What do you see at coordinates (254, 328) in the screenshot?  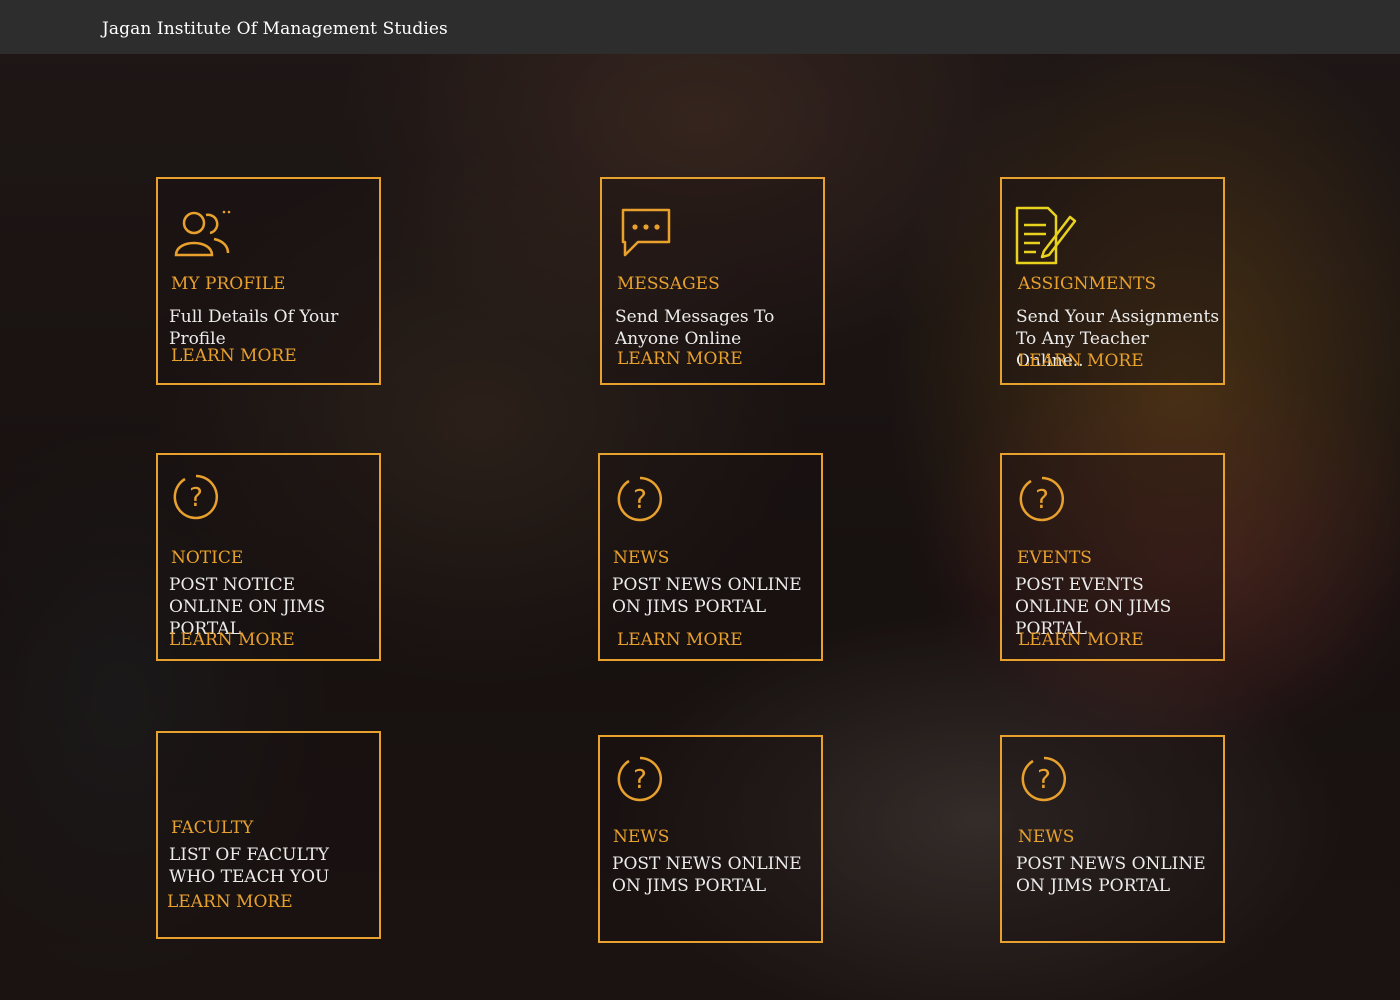 I see `card-description: Full Details Of Your Profile` at bounding box center [254, 328].